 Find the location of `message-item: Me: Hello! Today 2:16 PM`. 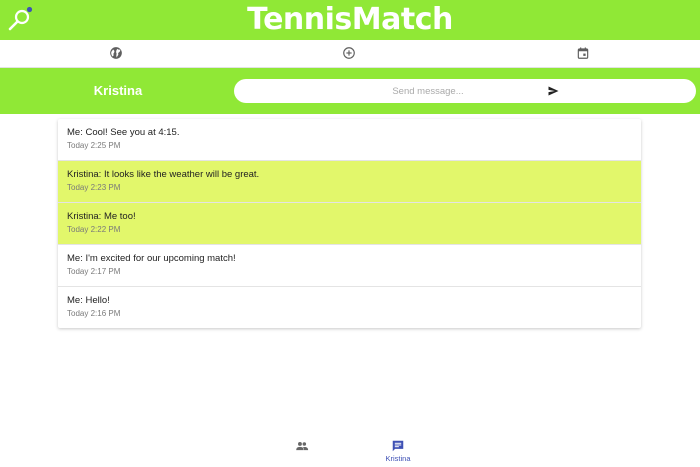

message-item: Me: Hello! Today 2:16 PM is located at coordinates (349, 307).